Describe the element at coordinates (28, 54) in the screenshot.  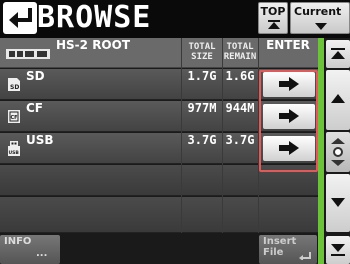
I see `device-icon` at that location.